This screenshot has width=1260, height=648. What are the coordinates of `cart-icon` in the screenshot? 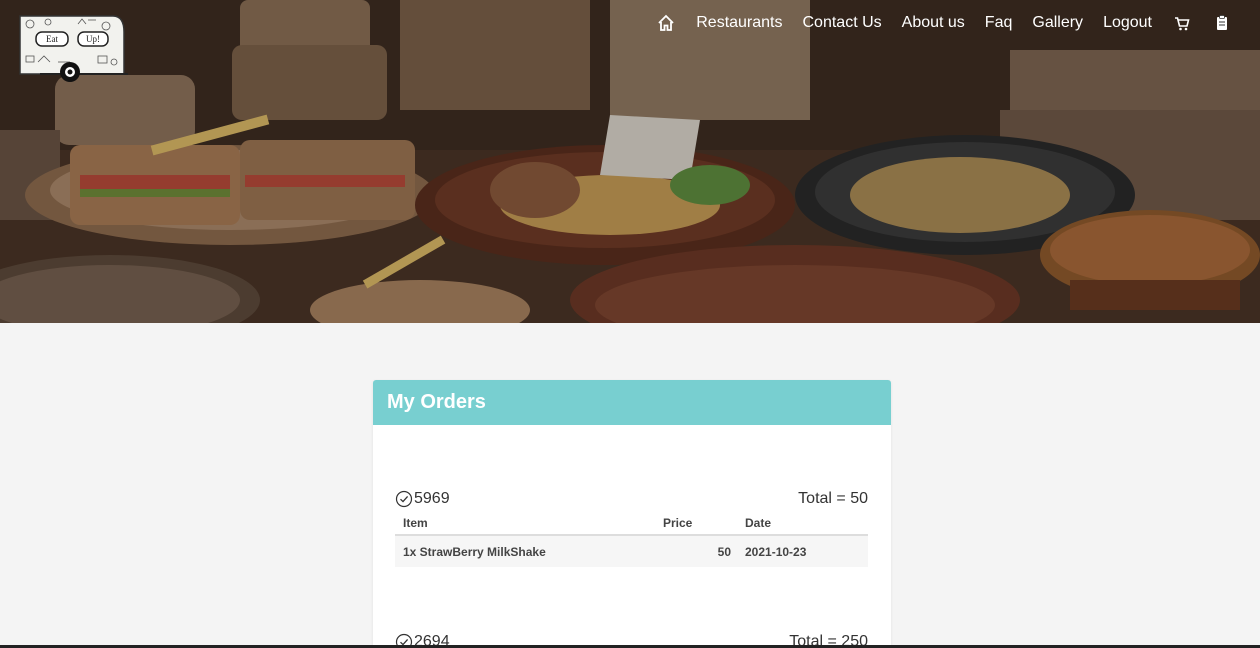 It's located at (1182, 24).